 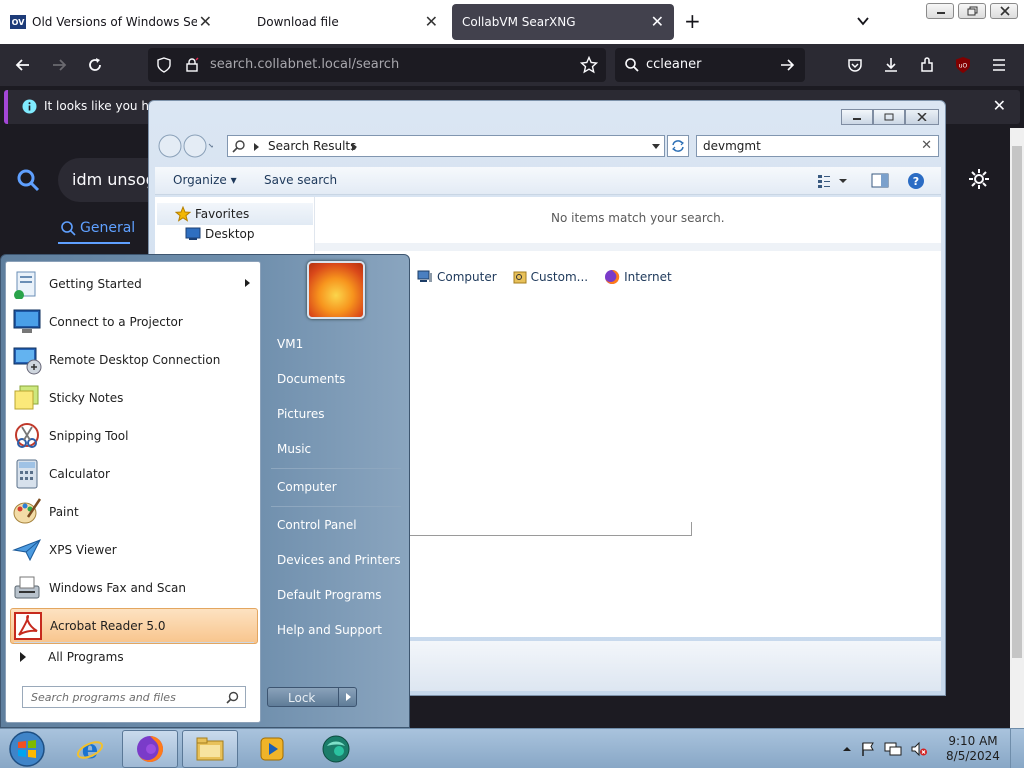 I want to click on program-acrobat-reader: Acrobat Reader 5.0, so click(x=134, y=626).